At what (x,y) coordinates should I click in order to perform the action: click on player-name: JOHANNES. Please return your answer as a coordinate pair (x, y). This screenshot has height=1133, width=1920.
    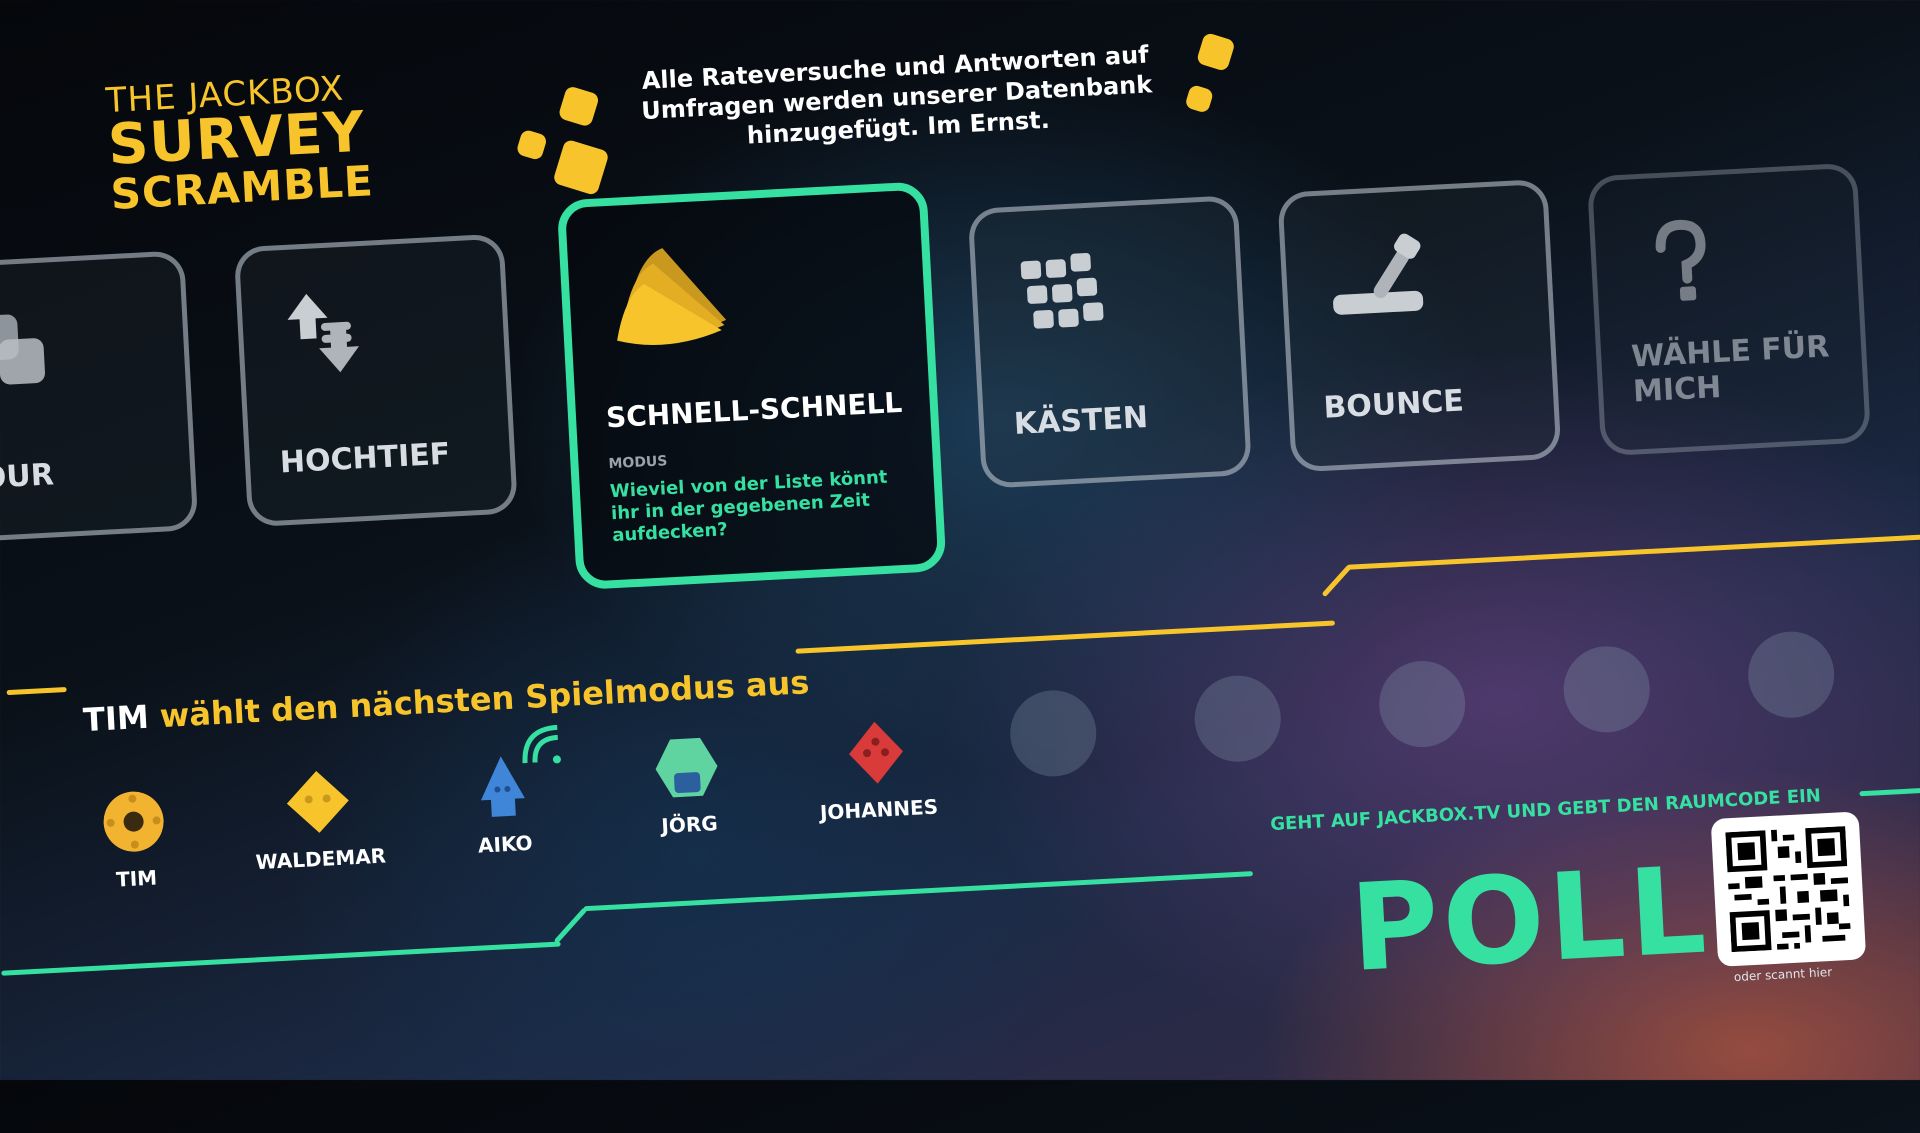
    Looking at the image, I should click on (879, 809).